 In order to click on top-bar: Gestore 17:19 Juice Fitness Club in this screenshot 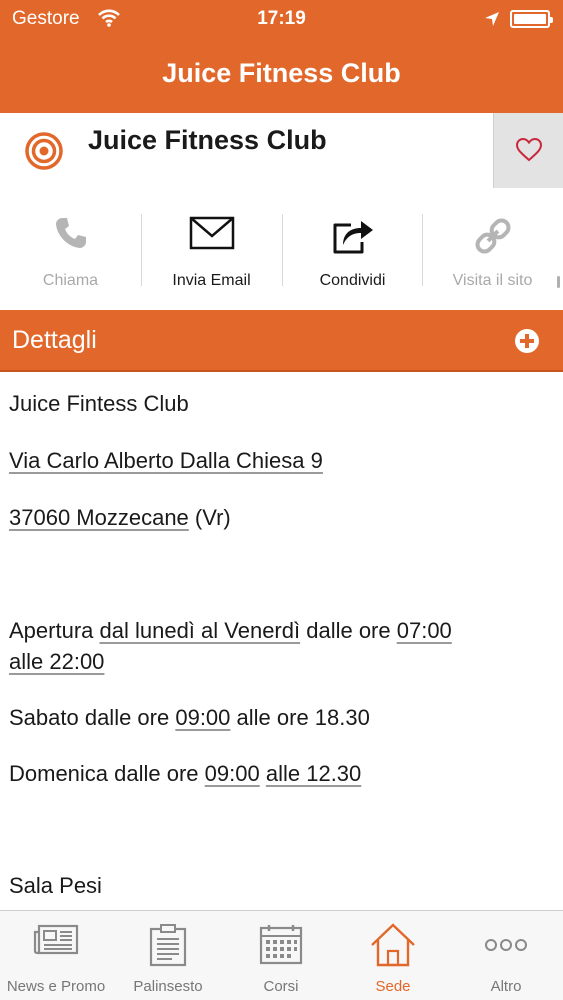, I will do `click(281, 56)`.